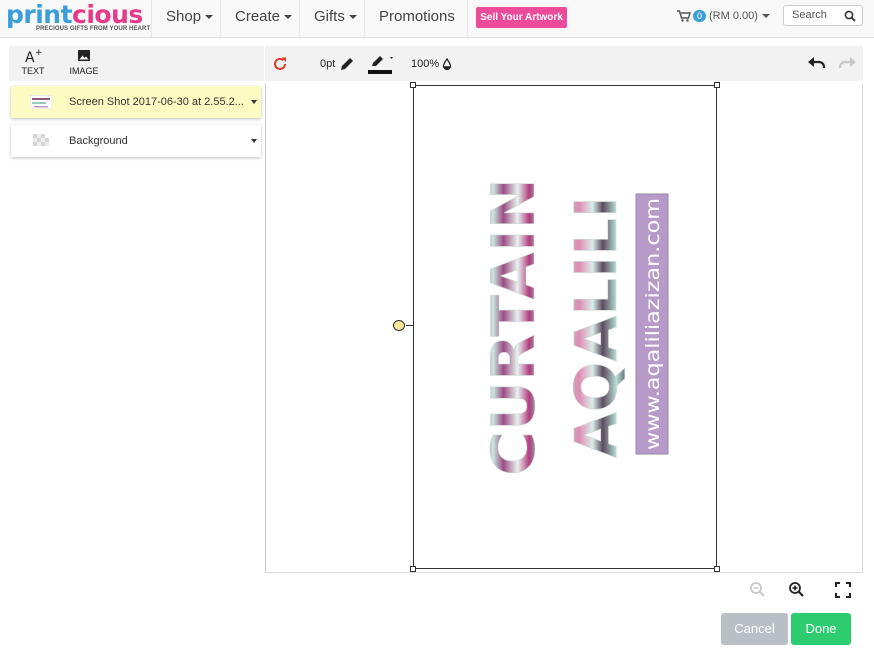 The height and width of the screenshot is (650, 874). I want to click on zoom-in-icon, so click(797, 590).